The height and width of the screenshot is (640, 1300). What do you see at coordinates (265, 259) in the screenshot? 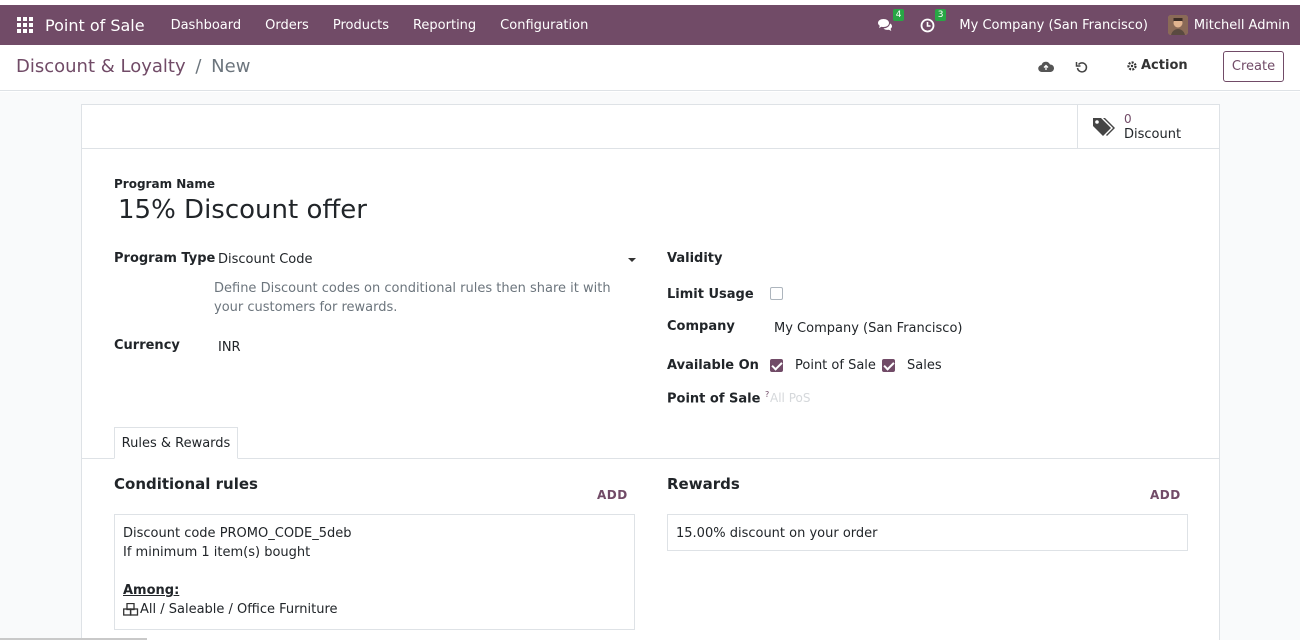
I see `program-type-value: Discount Code` at bounding box center [265, 259].